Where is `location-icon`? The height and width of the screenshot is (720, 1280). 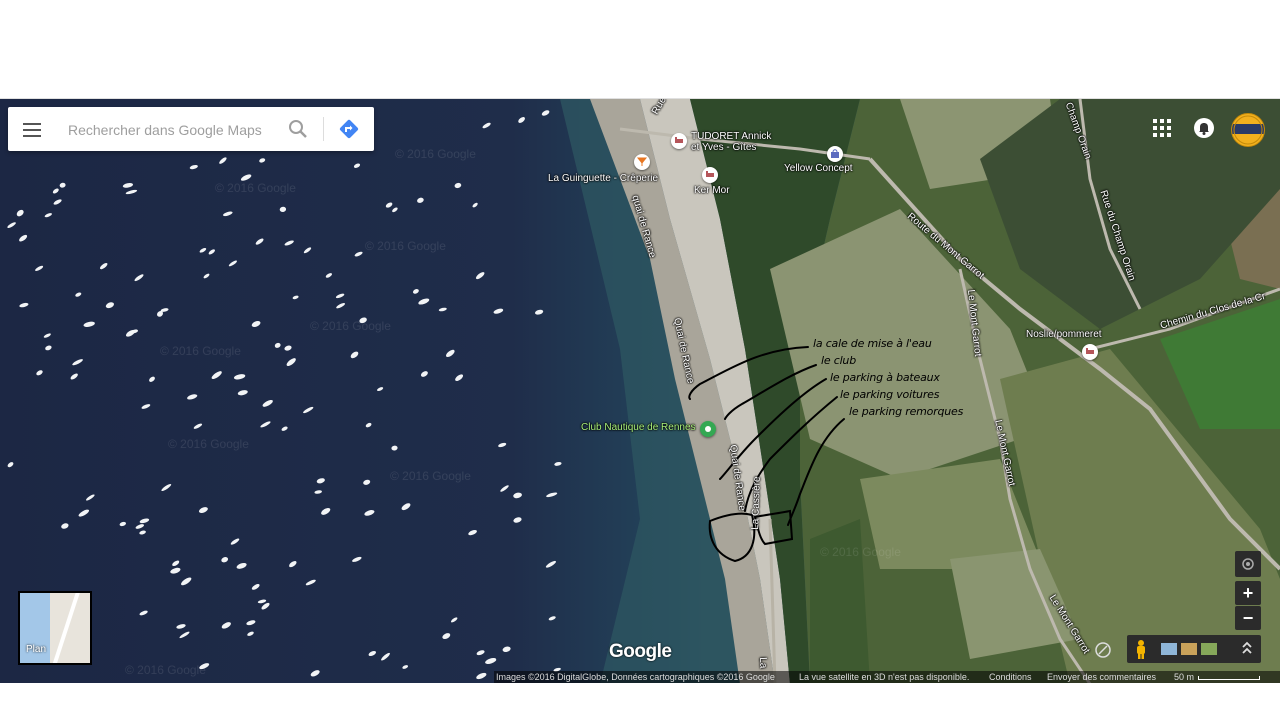 location-icon is located at coordinates (1248, 564).